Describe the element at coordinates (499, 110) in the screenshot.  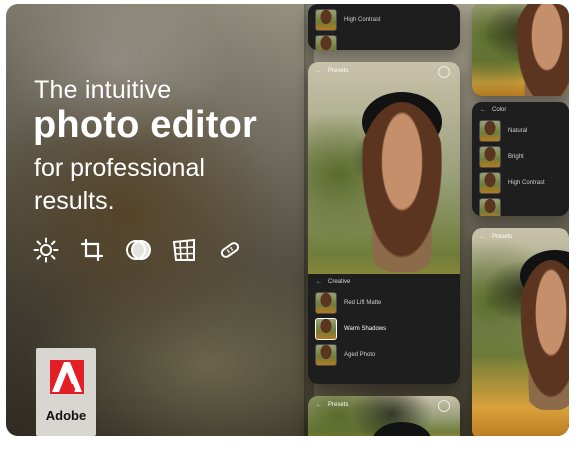
I see `panel-title: Color` at that location.